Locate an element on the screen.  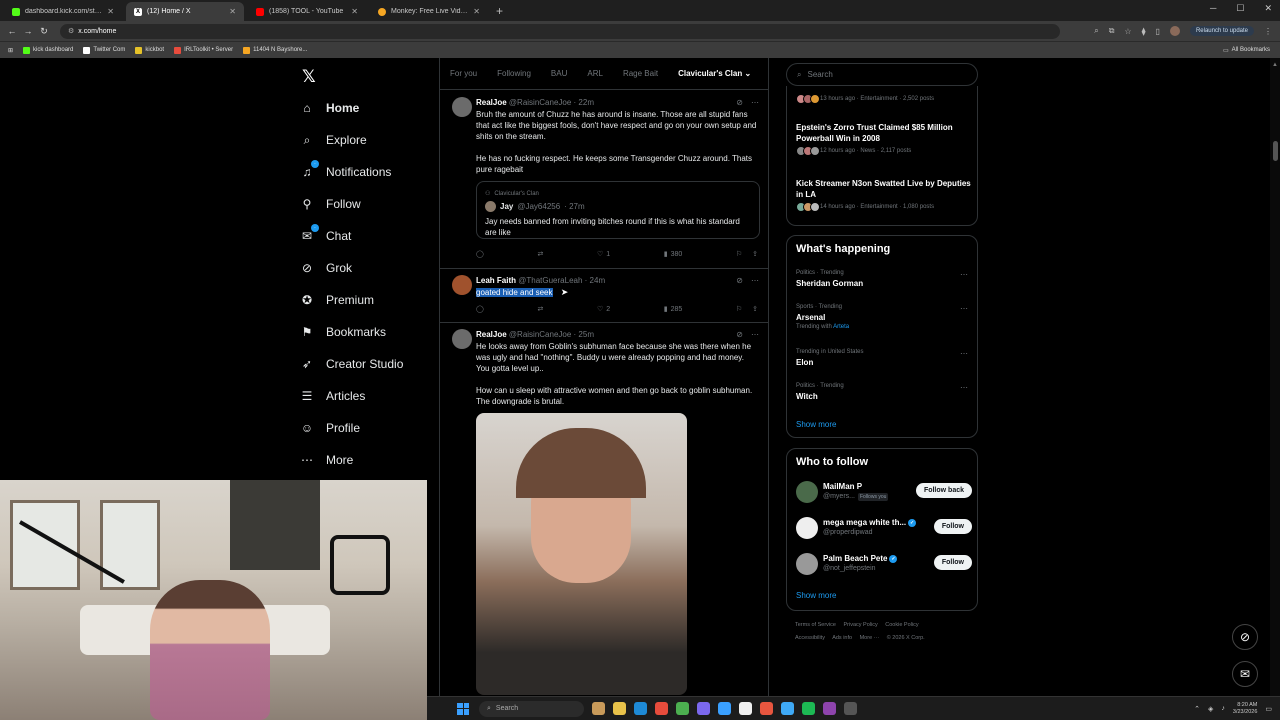
tab-clavicular-clan: Clavicular's Clan ⌄ is located at coordinates (714, 73).